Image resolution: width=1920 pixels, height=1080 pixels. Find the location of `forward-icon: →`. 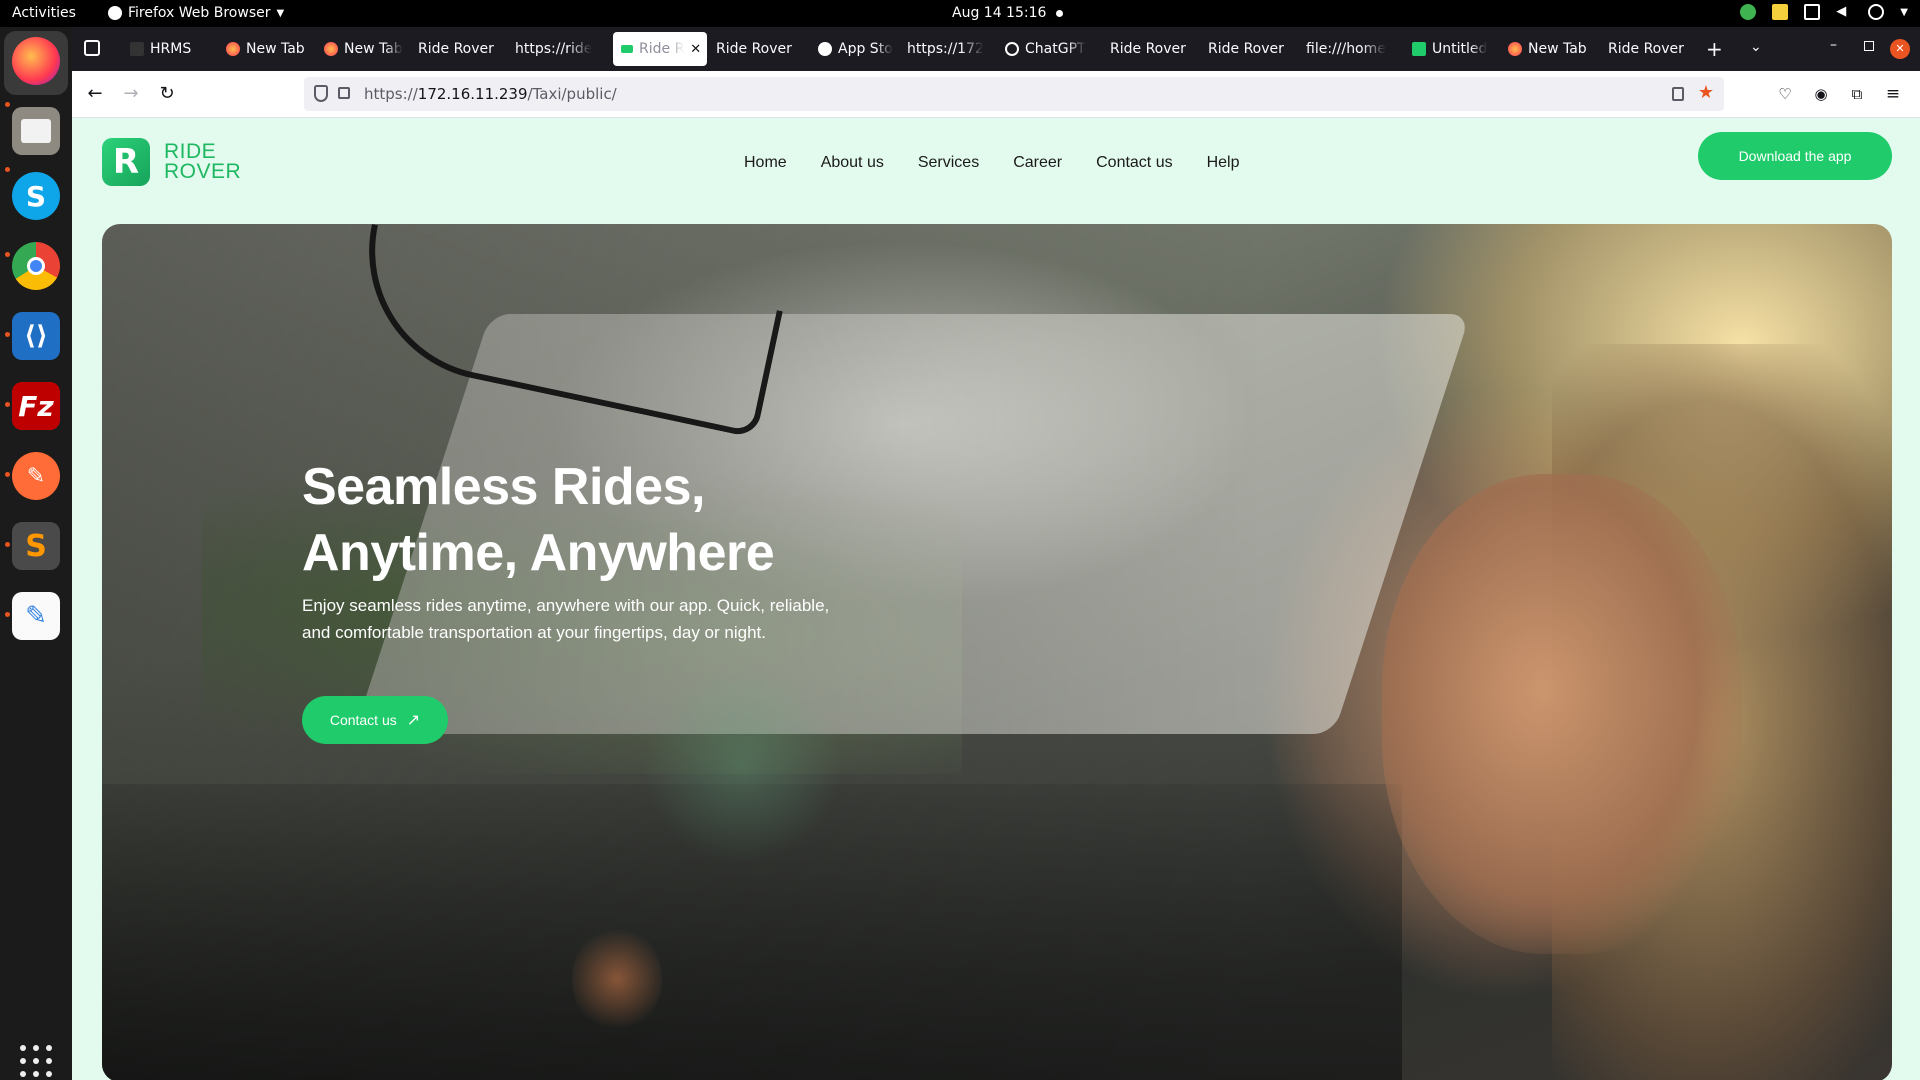

forward-icon: → is located at coordinates (131, 94).